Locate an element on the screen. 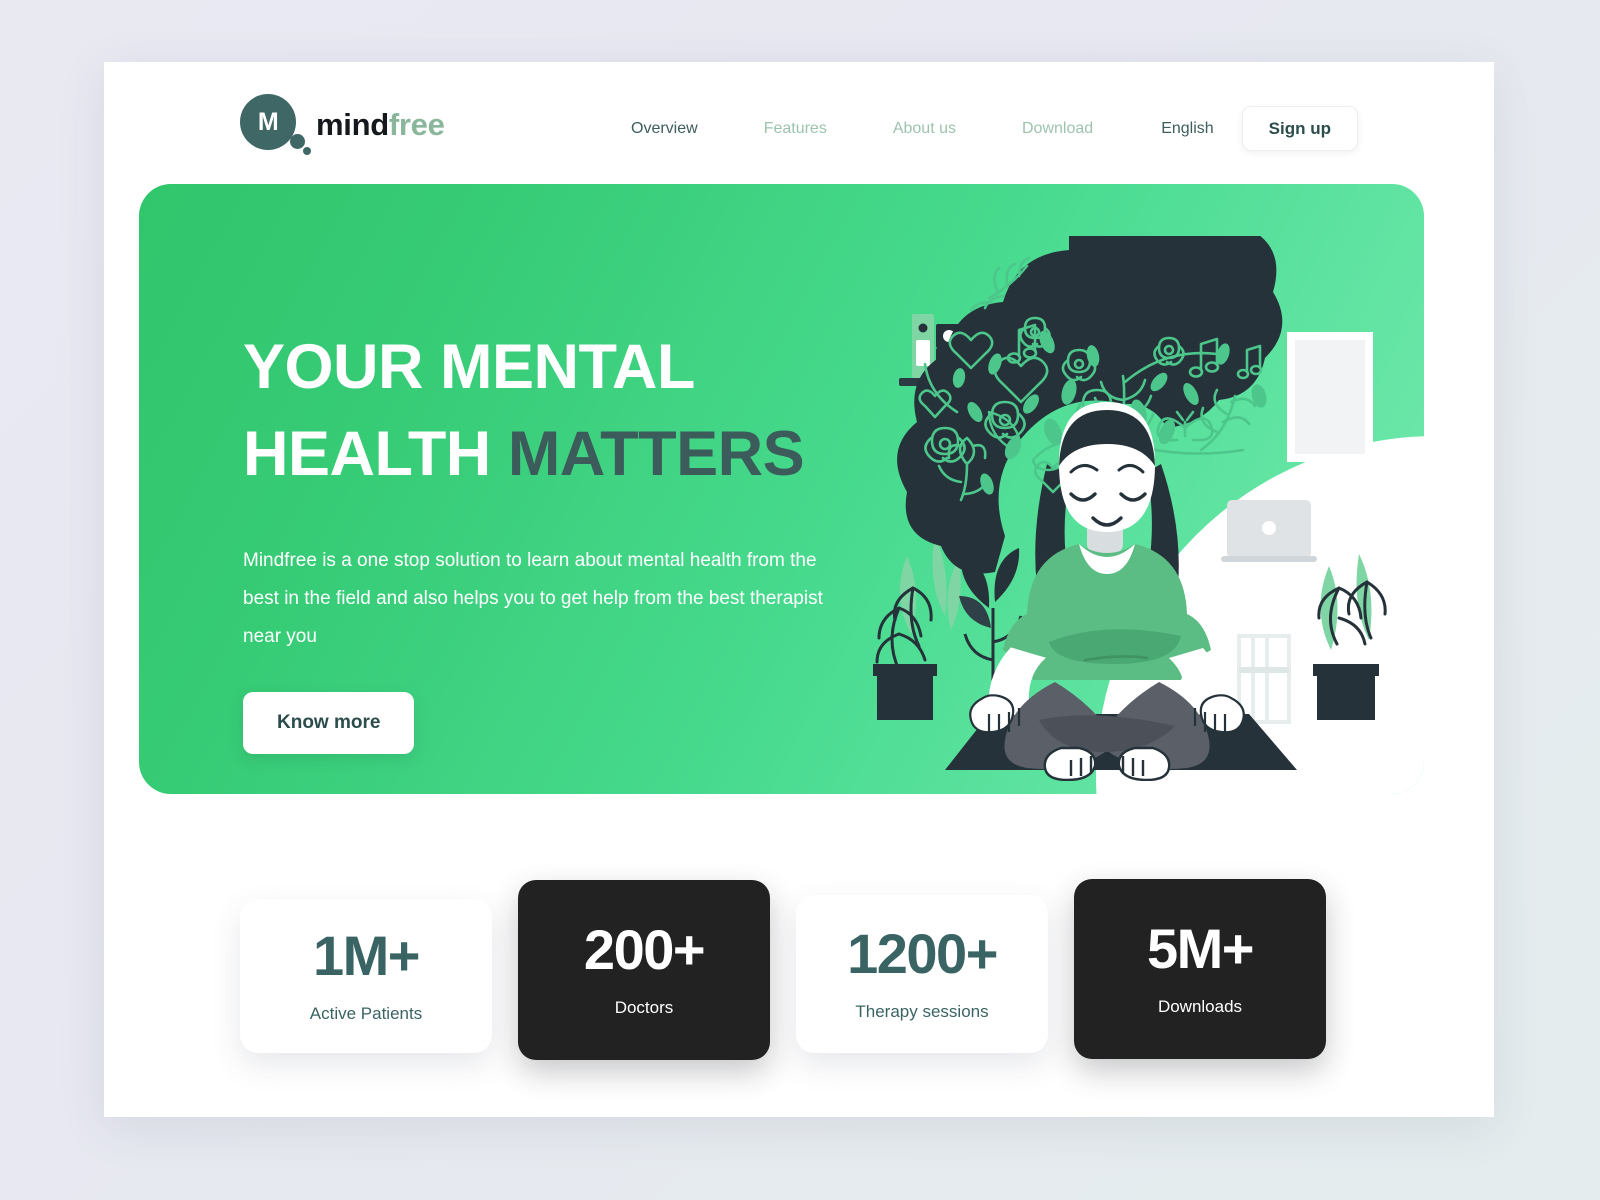 This screenshot has width=1600, height=1200. stat-label: Therapy sessions is located at coordinates (922, 1011).